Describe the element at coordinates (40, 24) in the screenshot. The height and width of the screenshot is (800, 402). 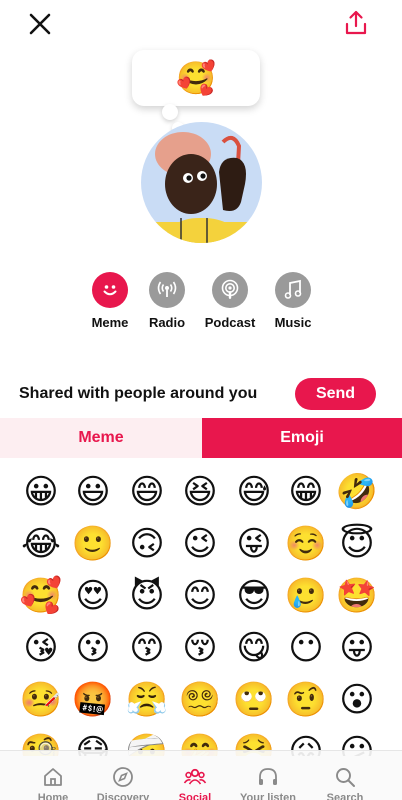
I see `close-icon` at that location.